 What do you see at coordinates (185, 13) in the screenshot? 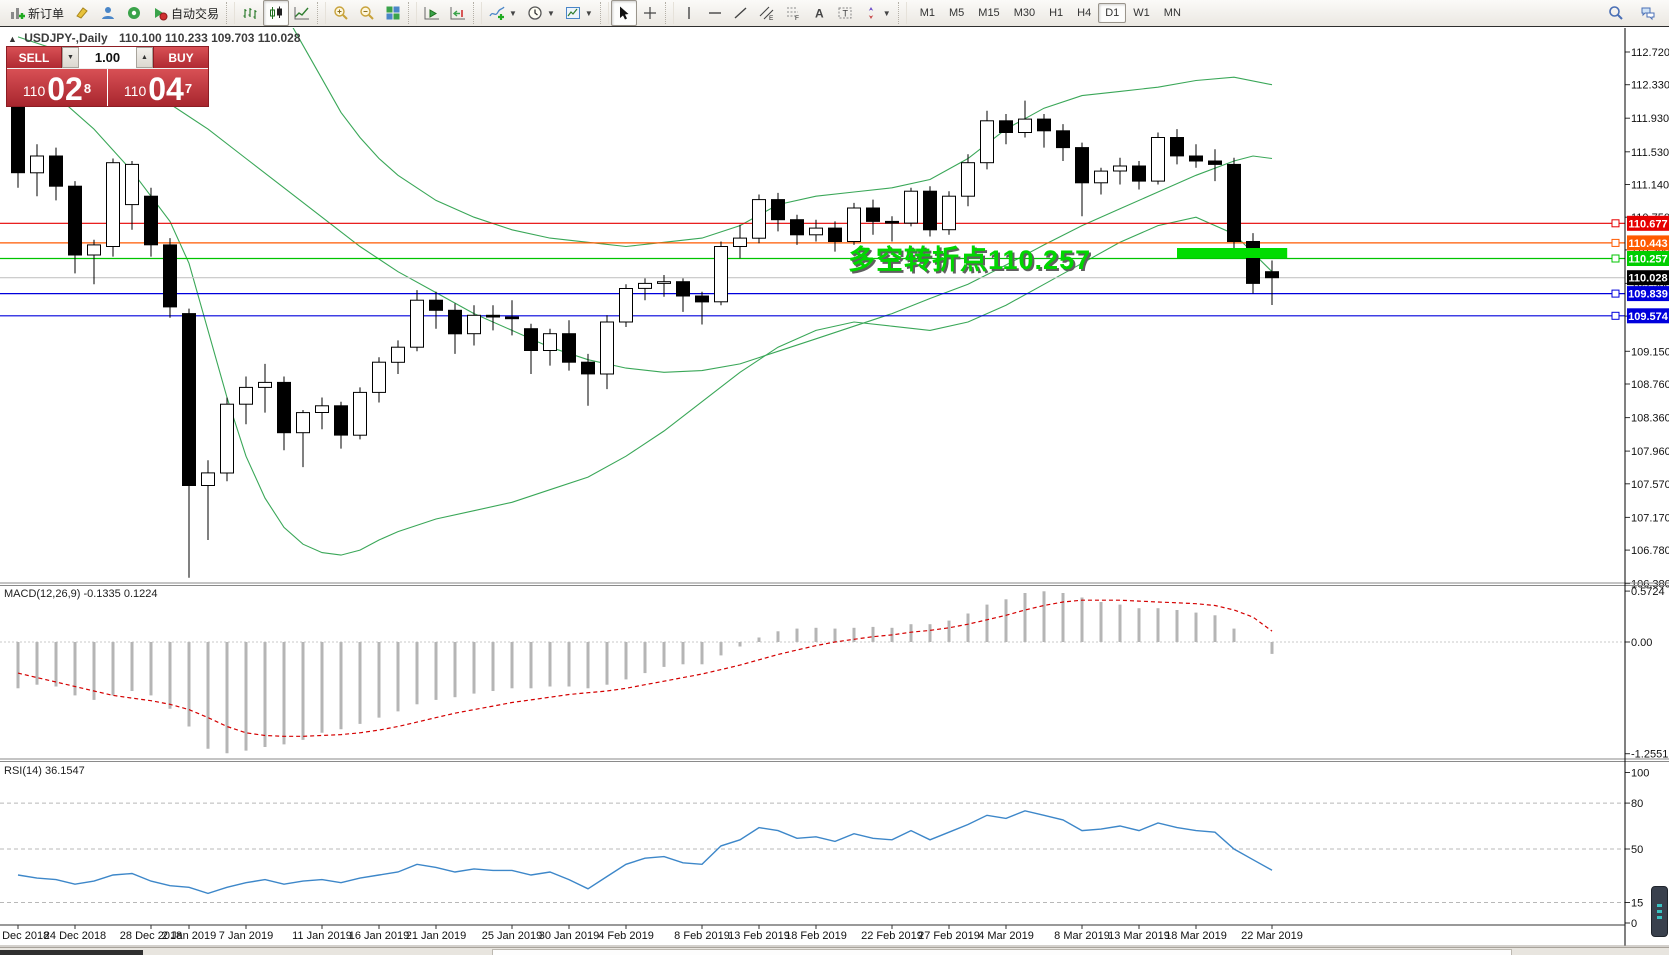
I see `toolbar-auto-trading-button: 自动交易` at bounding box center [185, 13].